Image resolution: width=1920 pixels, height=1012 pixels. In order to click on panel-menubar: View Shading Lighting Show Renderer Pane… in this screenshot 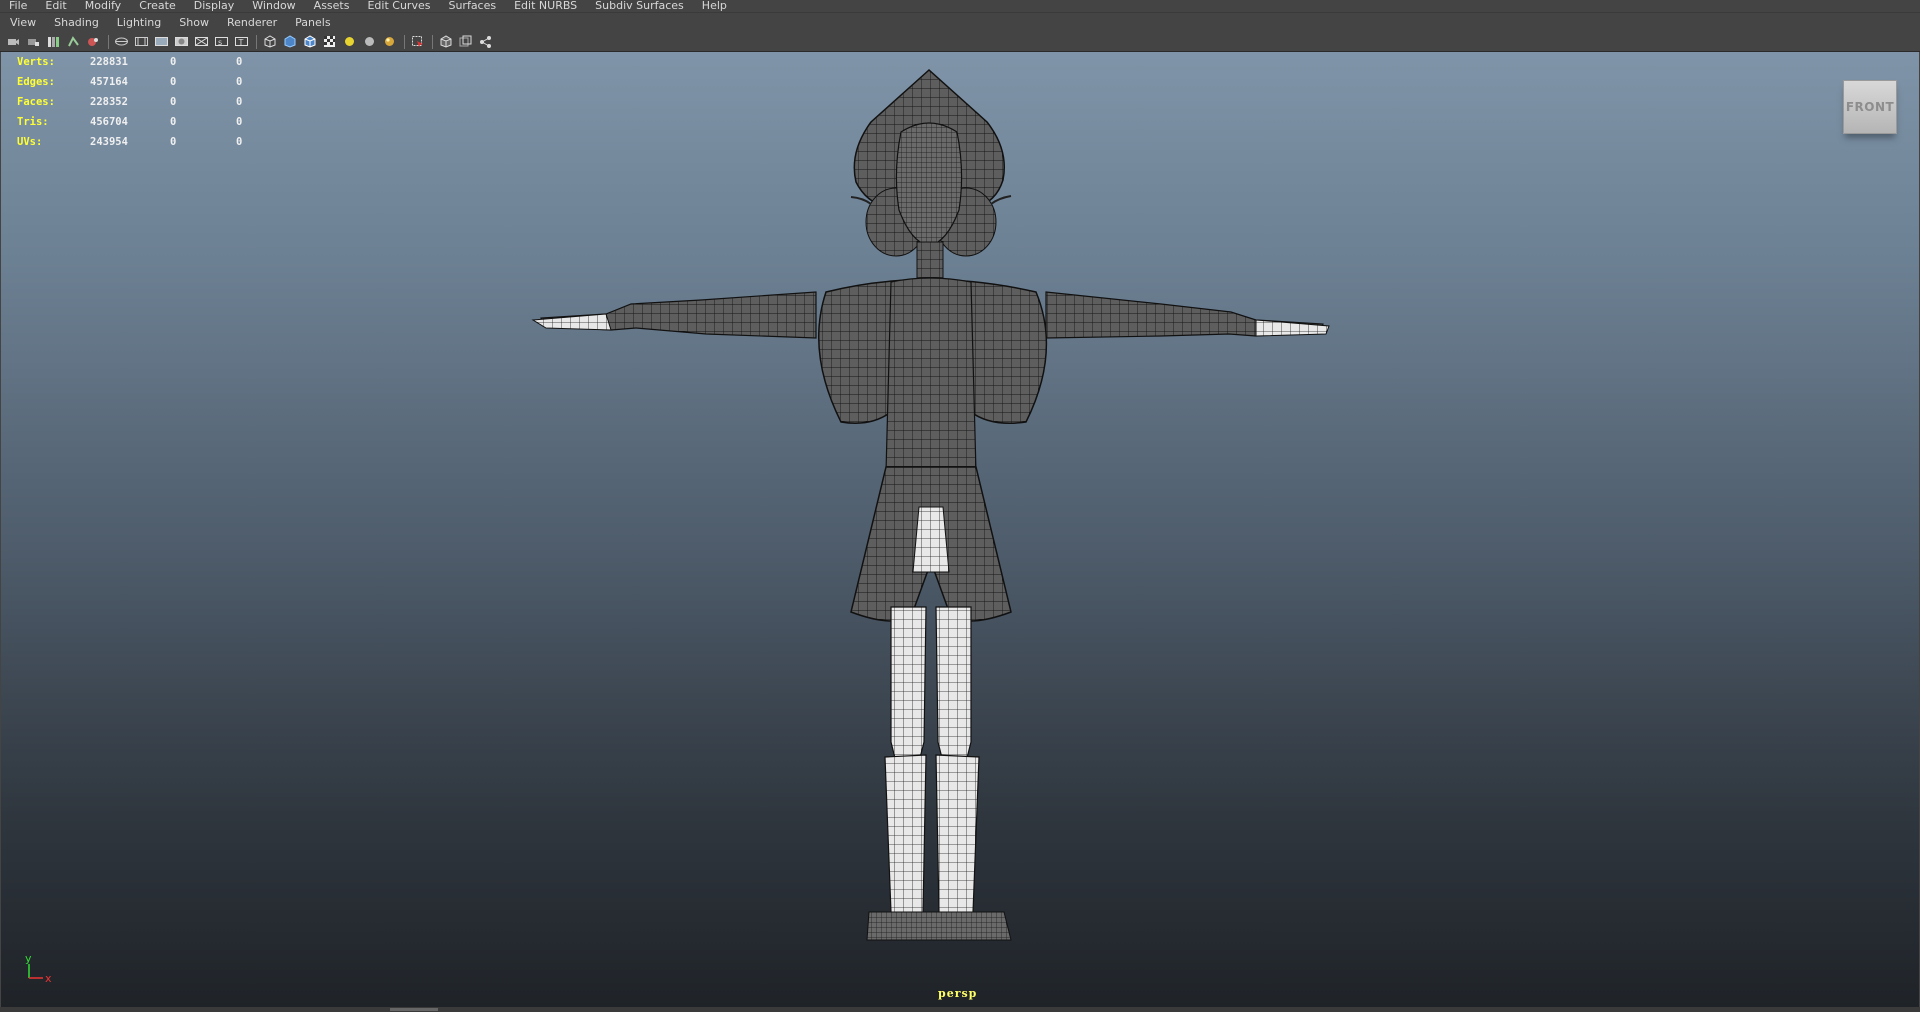, I will do `click(960, 22)`.